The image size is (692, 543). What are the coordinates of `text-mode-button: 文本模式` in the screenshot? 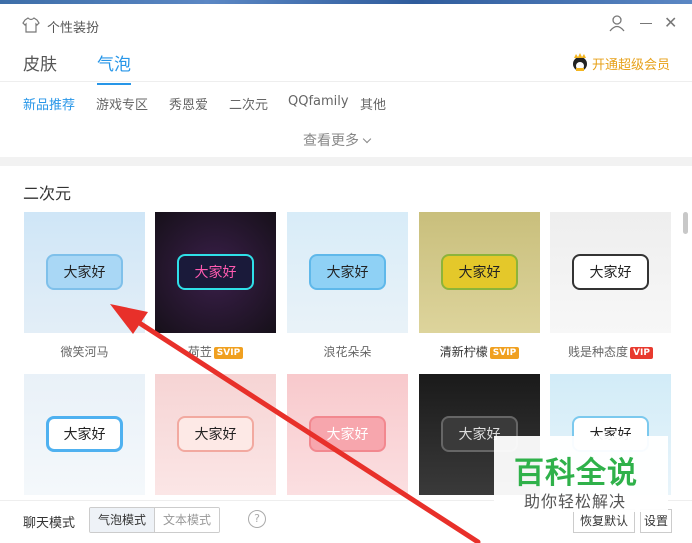 It's located at (187, 520).